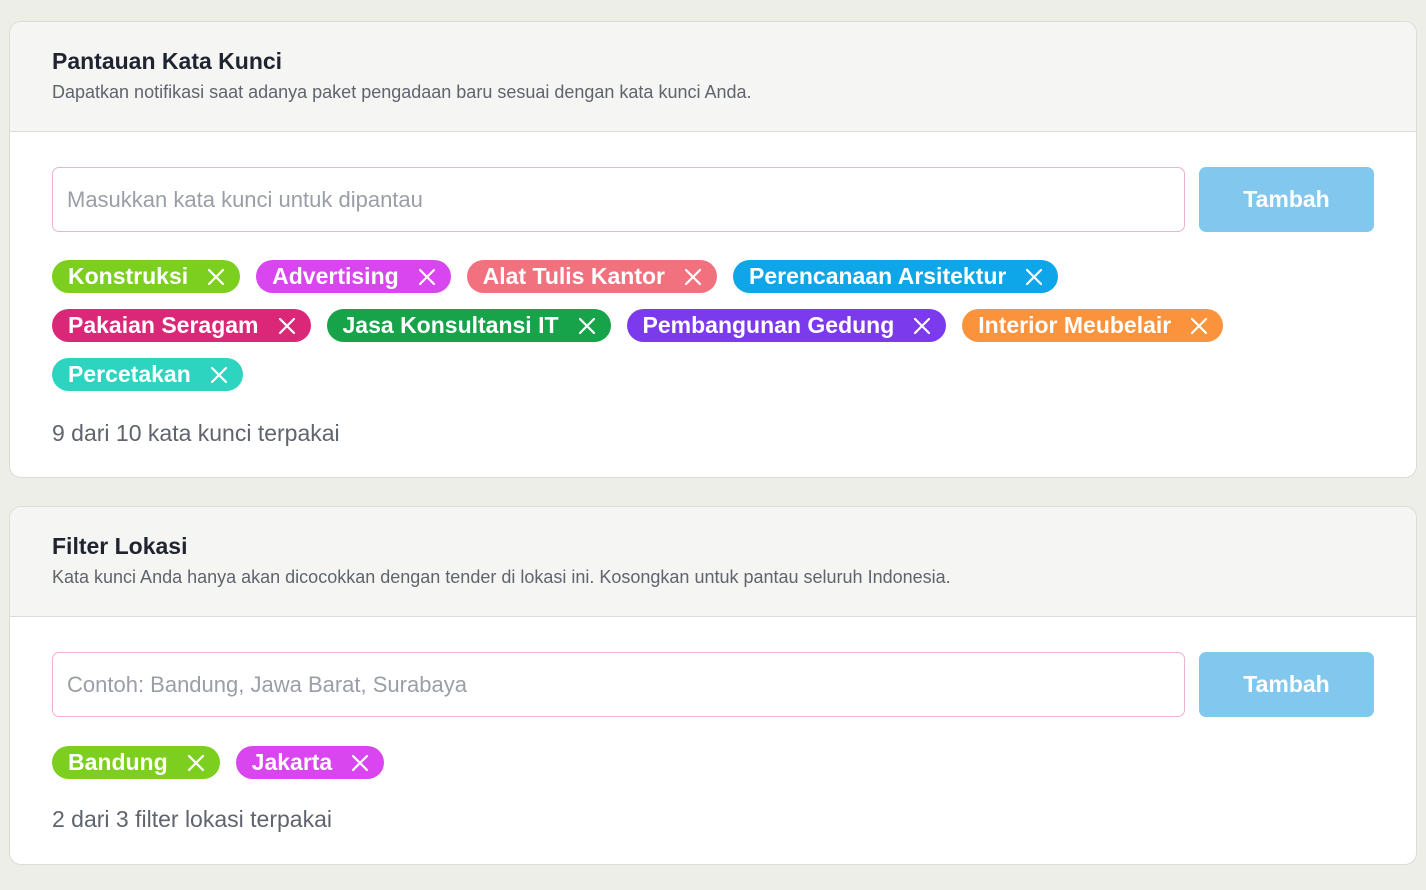  Describe the element at coordinates (1075, 325) in the screenshot. I see `keyword-tag-label: Interior Meubelair` at that location.